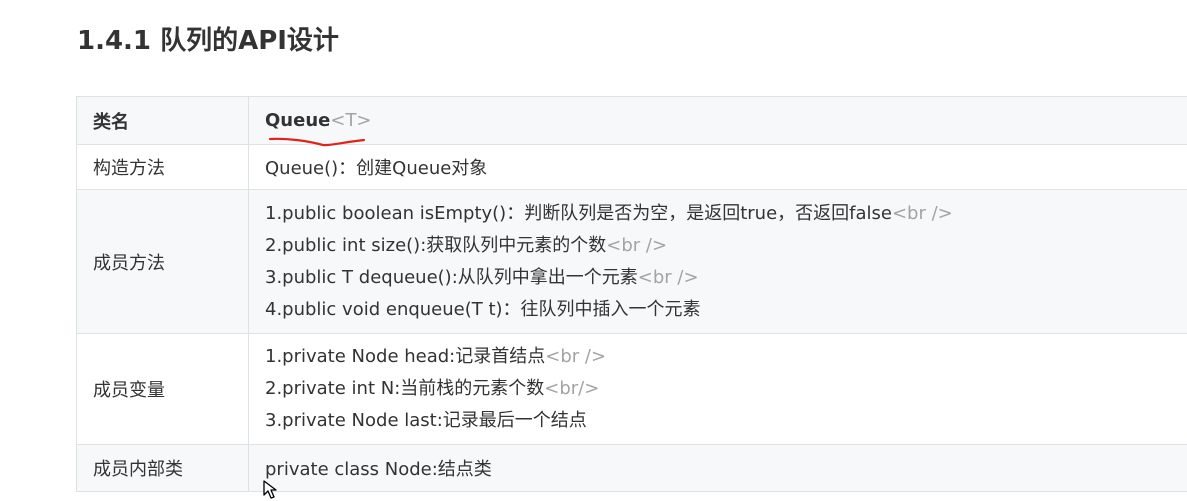 Image resolution: width=1187 pixels, height=501 pixels. I want to click on table-row-inner-class: 成员内部类 private class Node:结点类, so click(631, 468).